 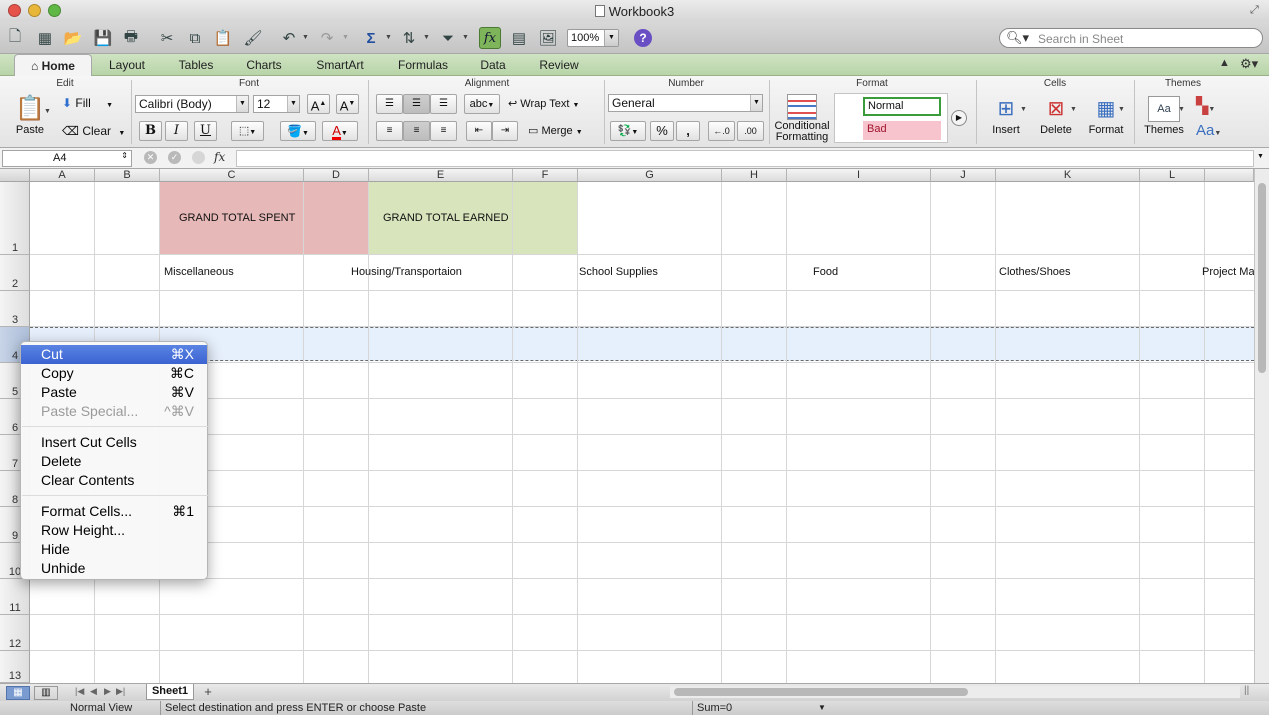 What do you see at coordinates (1229, 175) in the screenshot?
I see `column-header-m` at bounding box center [1229, 175].